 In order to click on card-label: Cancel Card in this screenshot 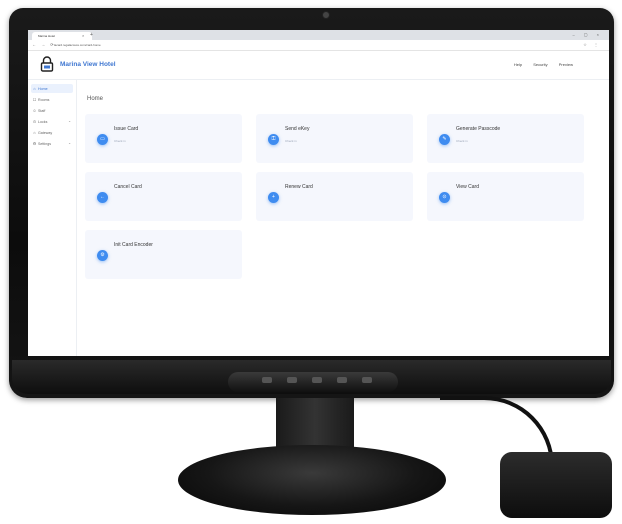, I will do `click(128, 187)`.